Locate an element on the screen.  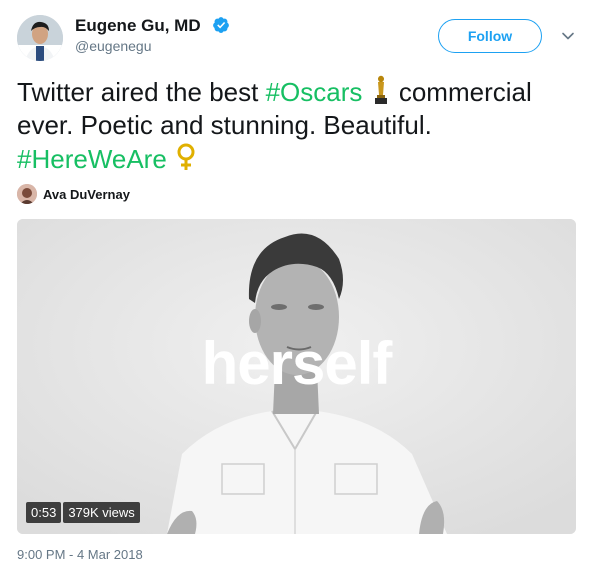
author-handle: @eugenegu is located at coordinates (113, 46).